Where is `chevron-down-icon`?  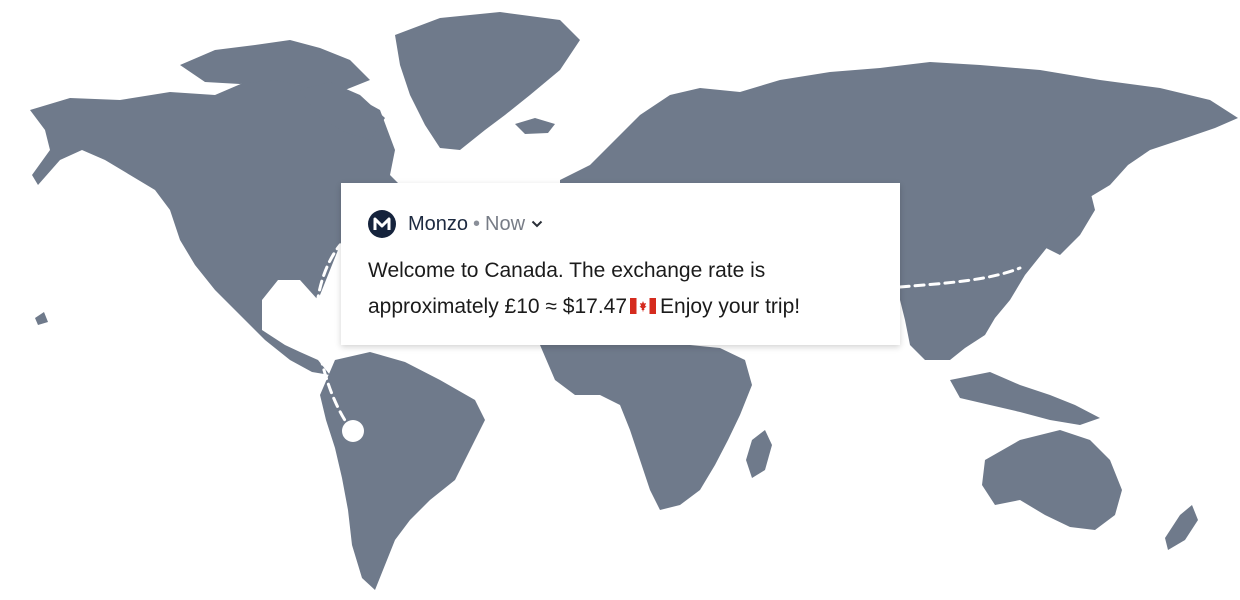 chevron-down-icon is located at coordinates (537, 224).